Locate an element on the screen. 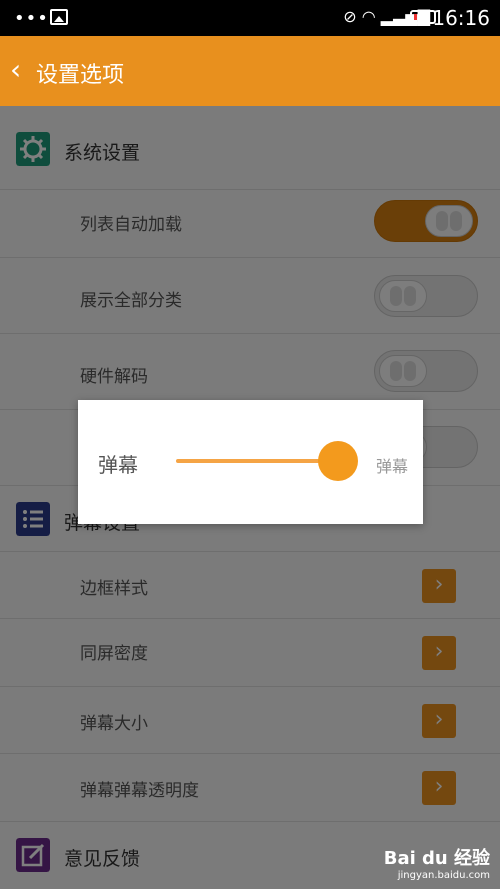 This screenshot has width=500, height=889. danmaku-slider-dialog: 弹幕 弹幕 is located at coordinates (250, 462).